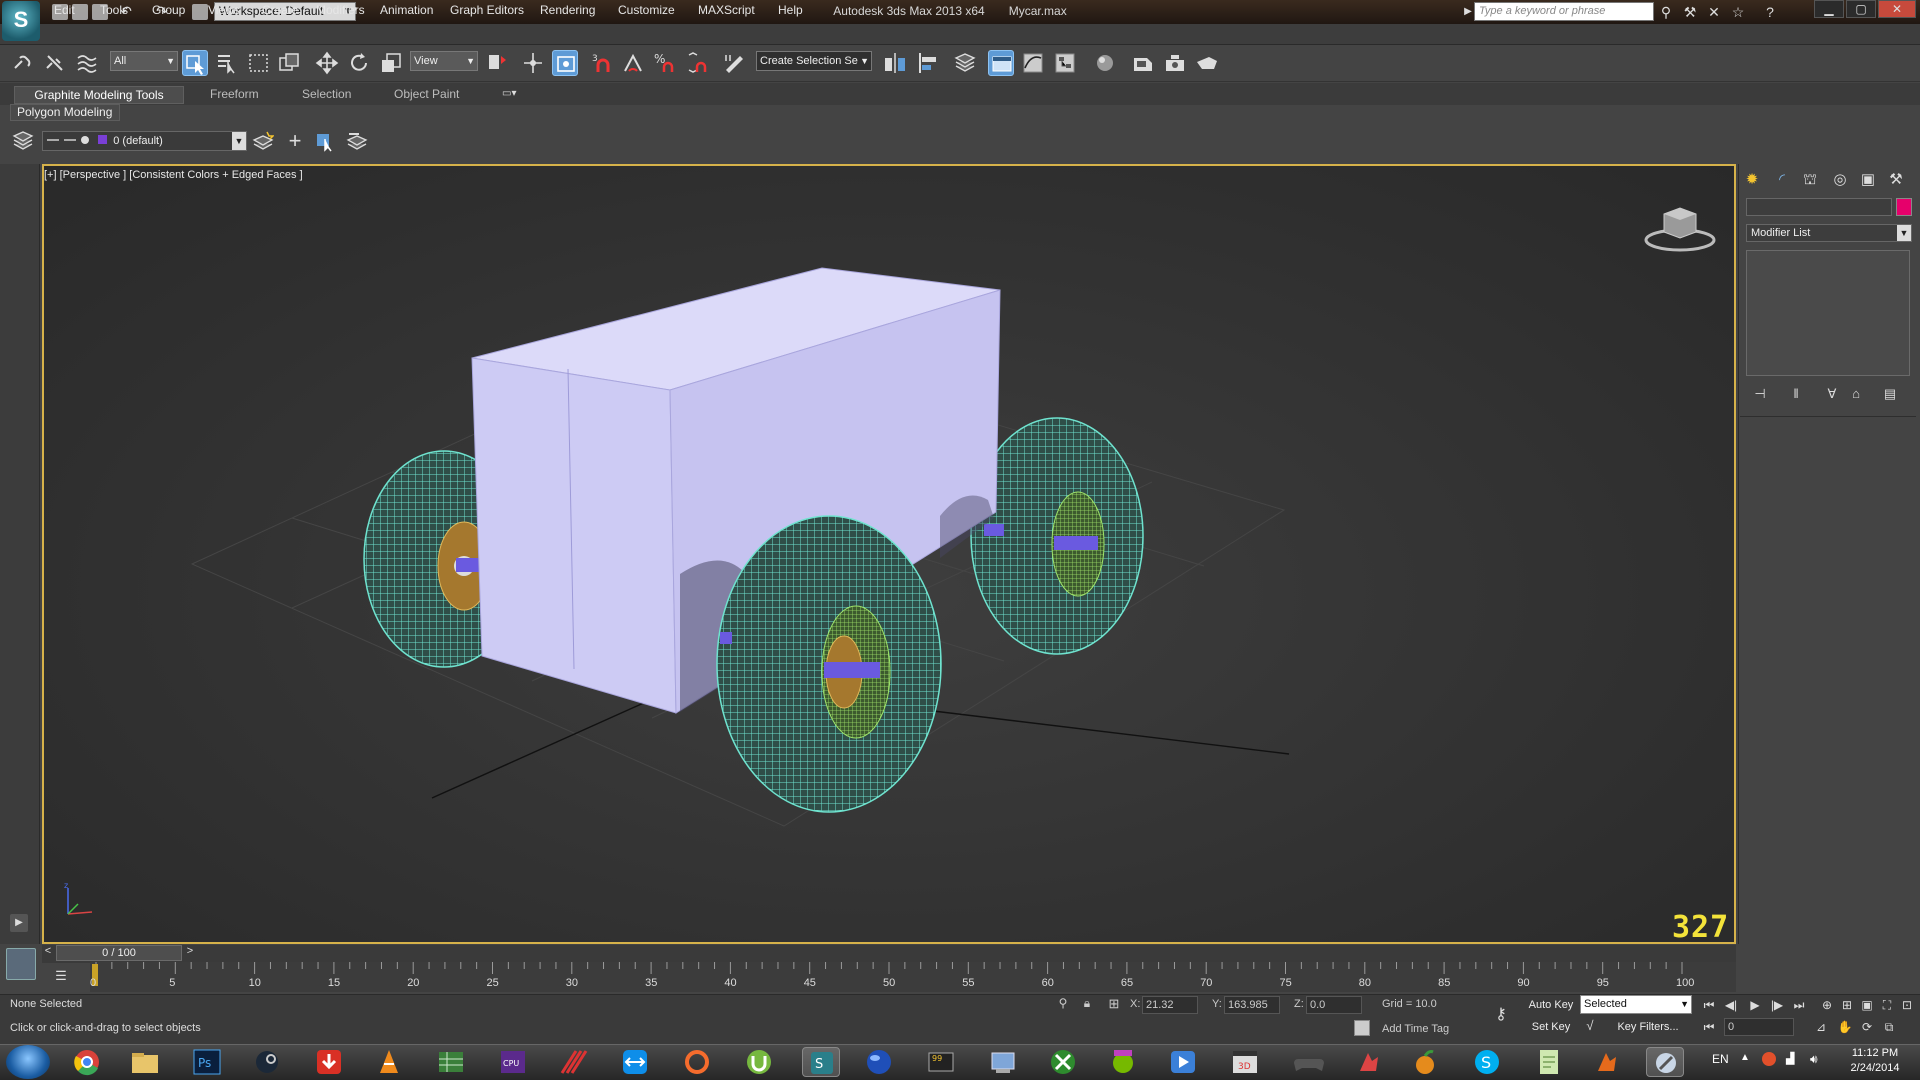  Describe the element at coordinates (927, 63) in the screenshot. I see `align-icon` at that location.